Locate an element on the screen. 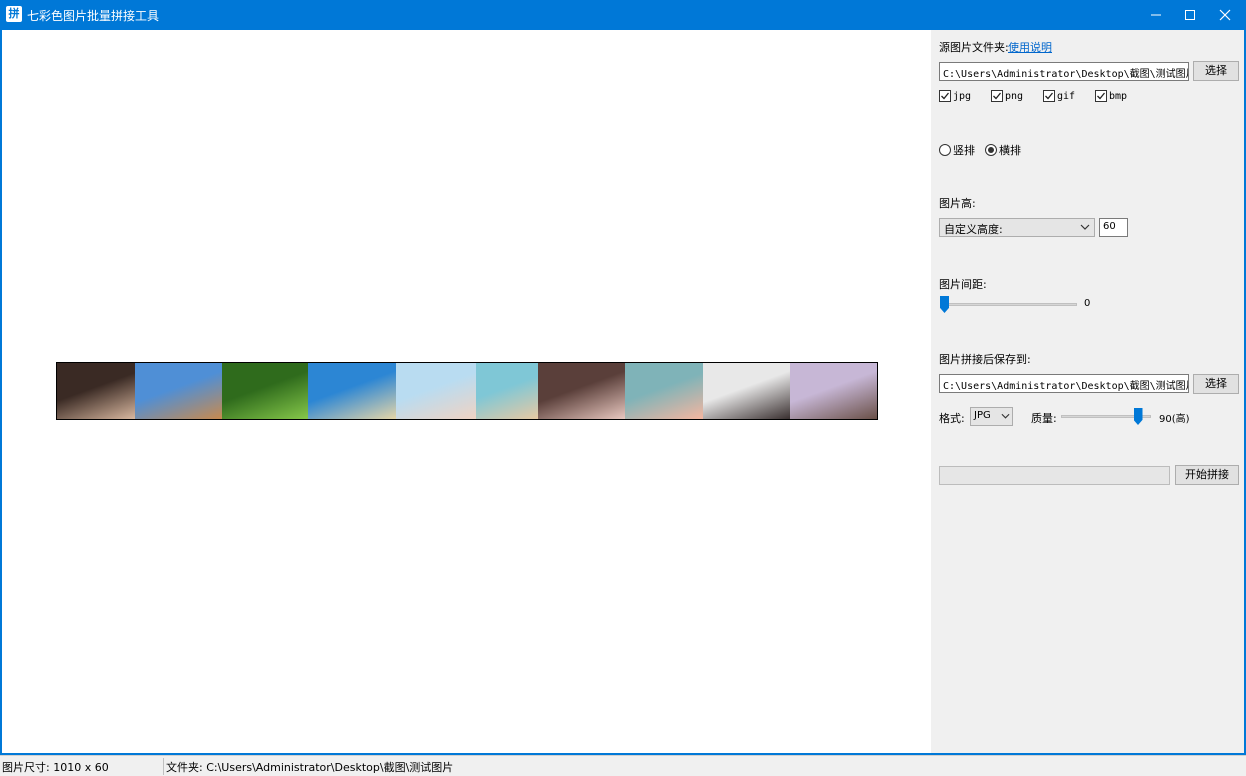 The width and height of the screenshot is (1246, 776). radio-horizontal-label: 横排 is located at coordinates (1010, 150).